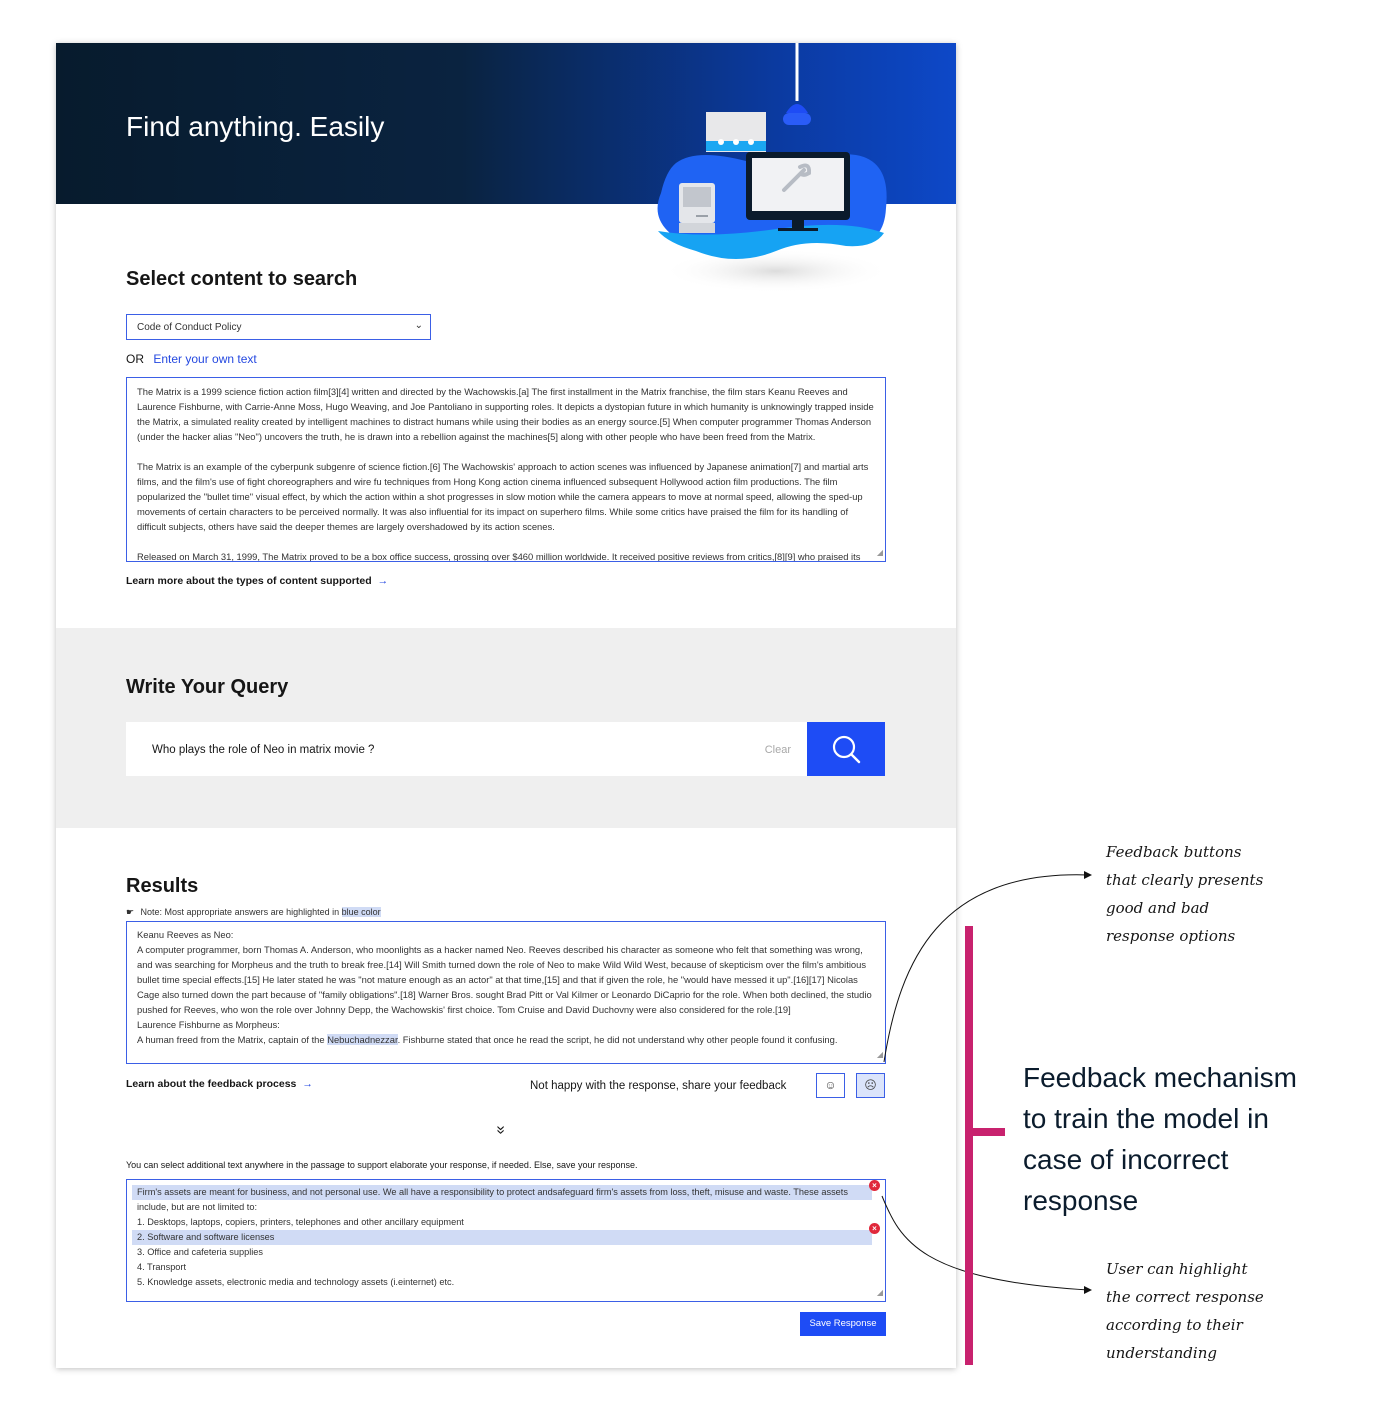 The height and width of the screenshot is (1411, 1400). I want to click on feedback-line: 3. Office and cafeteria supplies, so click(200, 1252).